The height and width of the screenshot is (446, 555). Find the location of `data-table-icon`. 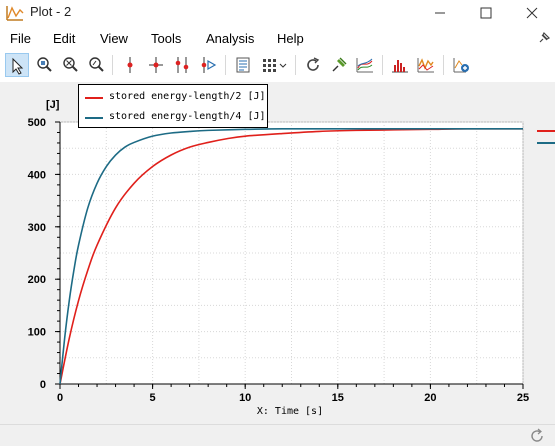

data-table-icon is located at coordinates (243, 65).